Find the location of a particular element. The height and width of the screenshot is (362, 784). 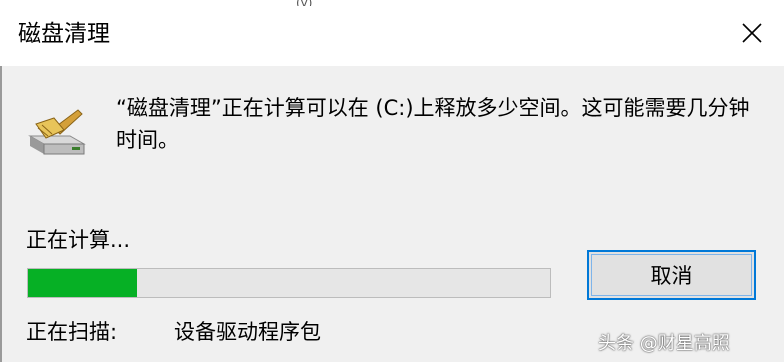

clipped-top-text: (y) is located at coordinates (316, 3).